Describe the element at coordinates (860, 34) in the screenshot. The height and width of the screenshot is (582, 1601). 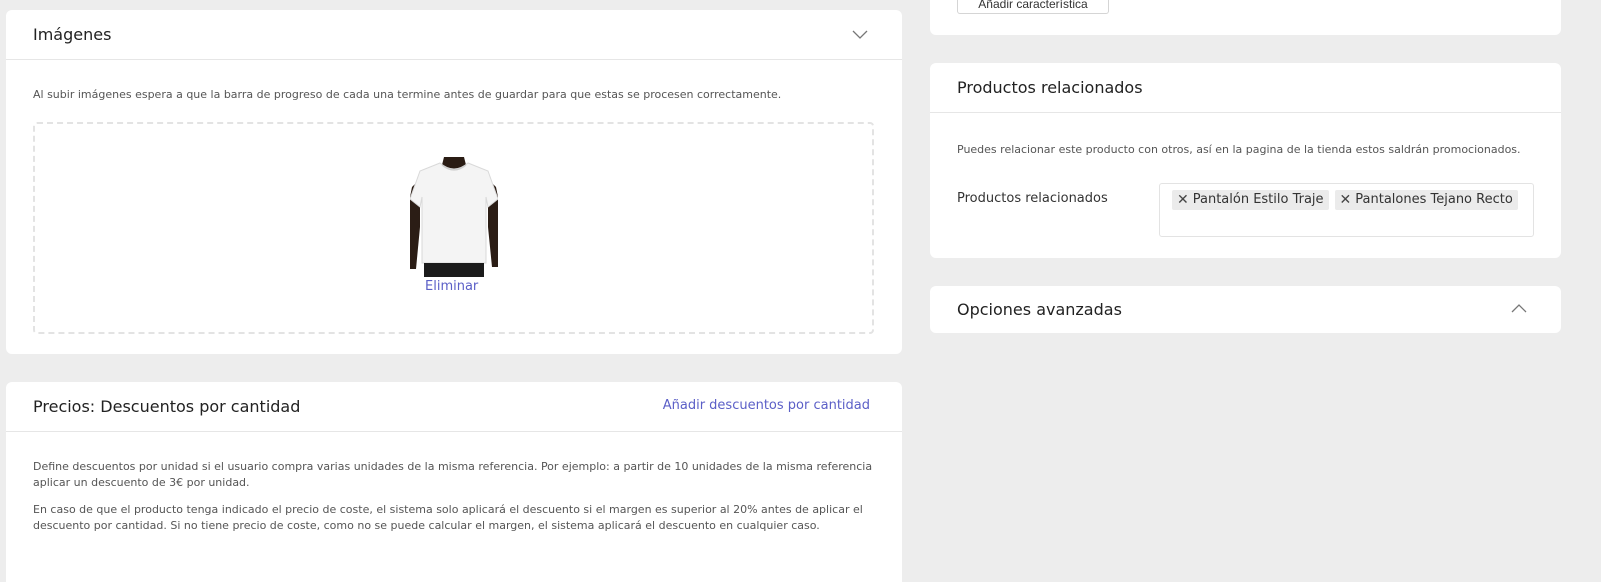
I see `chevron-down-icon` at that location.